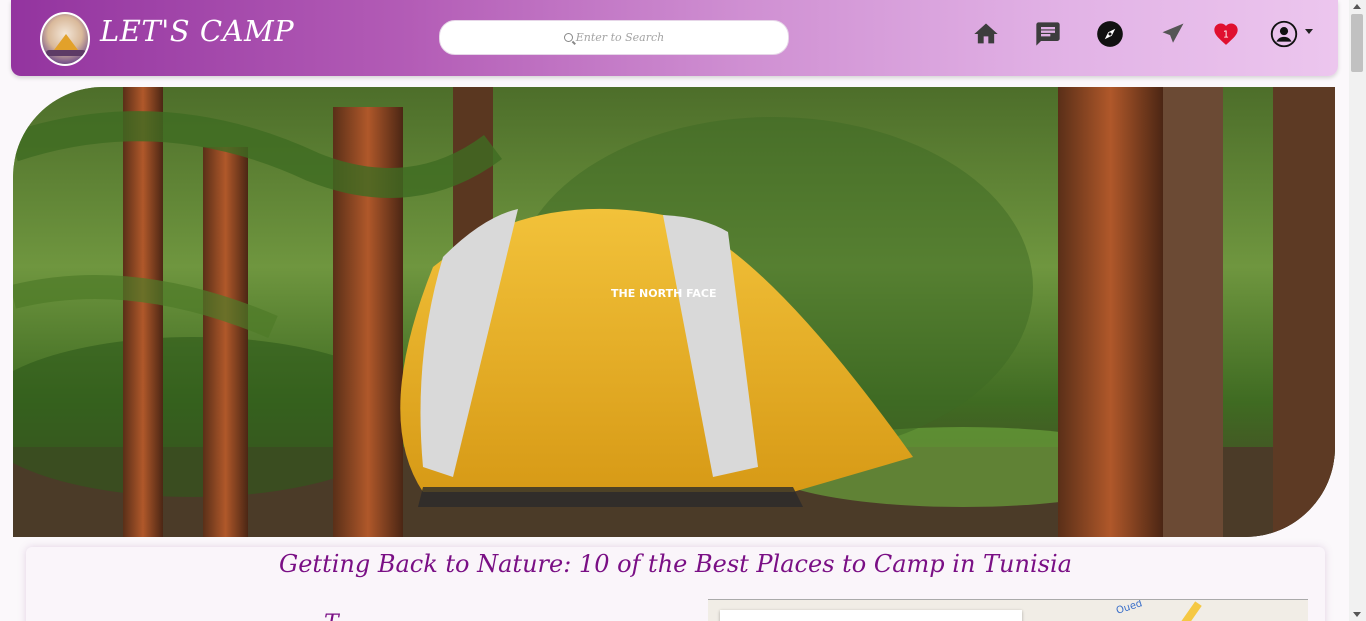 The image size is (1366, 621). I want to click on article-subheading: T, so click(331, 616).